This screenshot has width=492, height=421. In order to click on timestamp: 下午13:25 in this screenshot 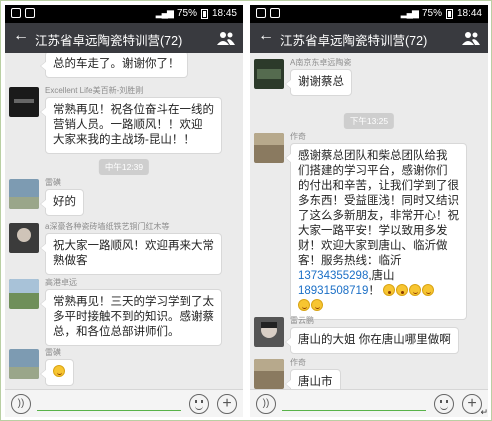, I will do `click(369, 121)`.